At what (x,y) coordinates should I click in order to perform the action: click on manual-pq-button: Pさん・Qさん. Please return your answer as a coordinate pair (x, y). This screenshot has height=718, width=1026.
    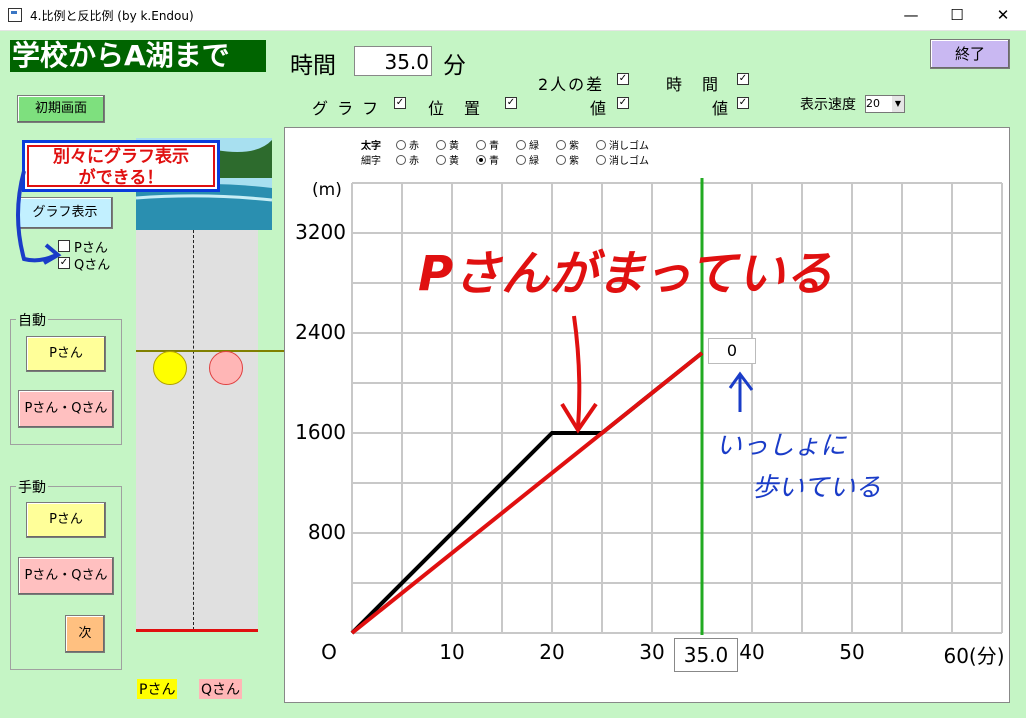
    Looking at the image, I should click on (66, 576).